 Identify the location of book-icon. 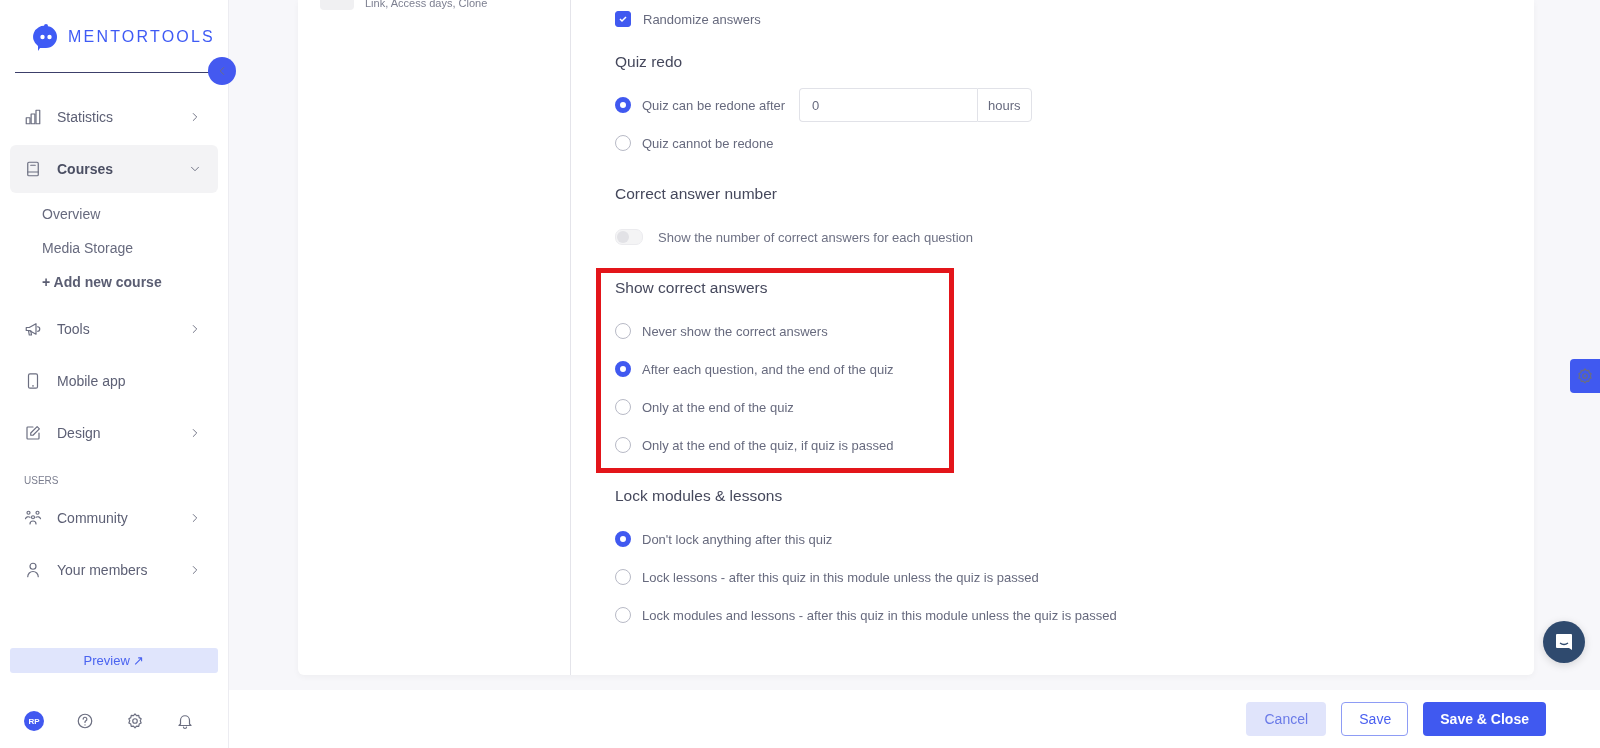
(33, 169).